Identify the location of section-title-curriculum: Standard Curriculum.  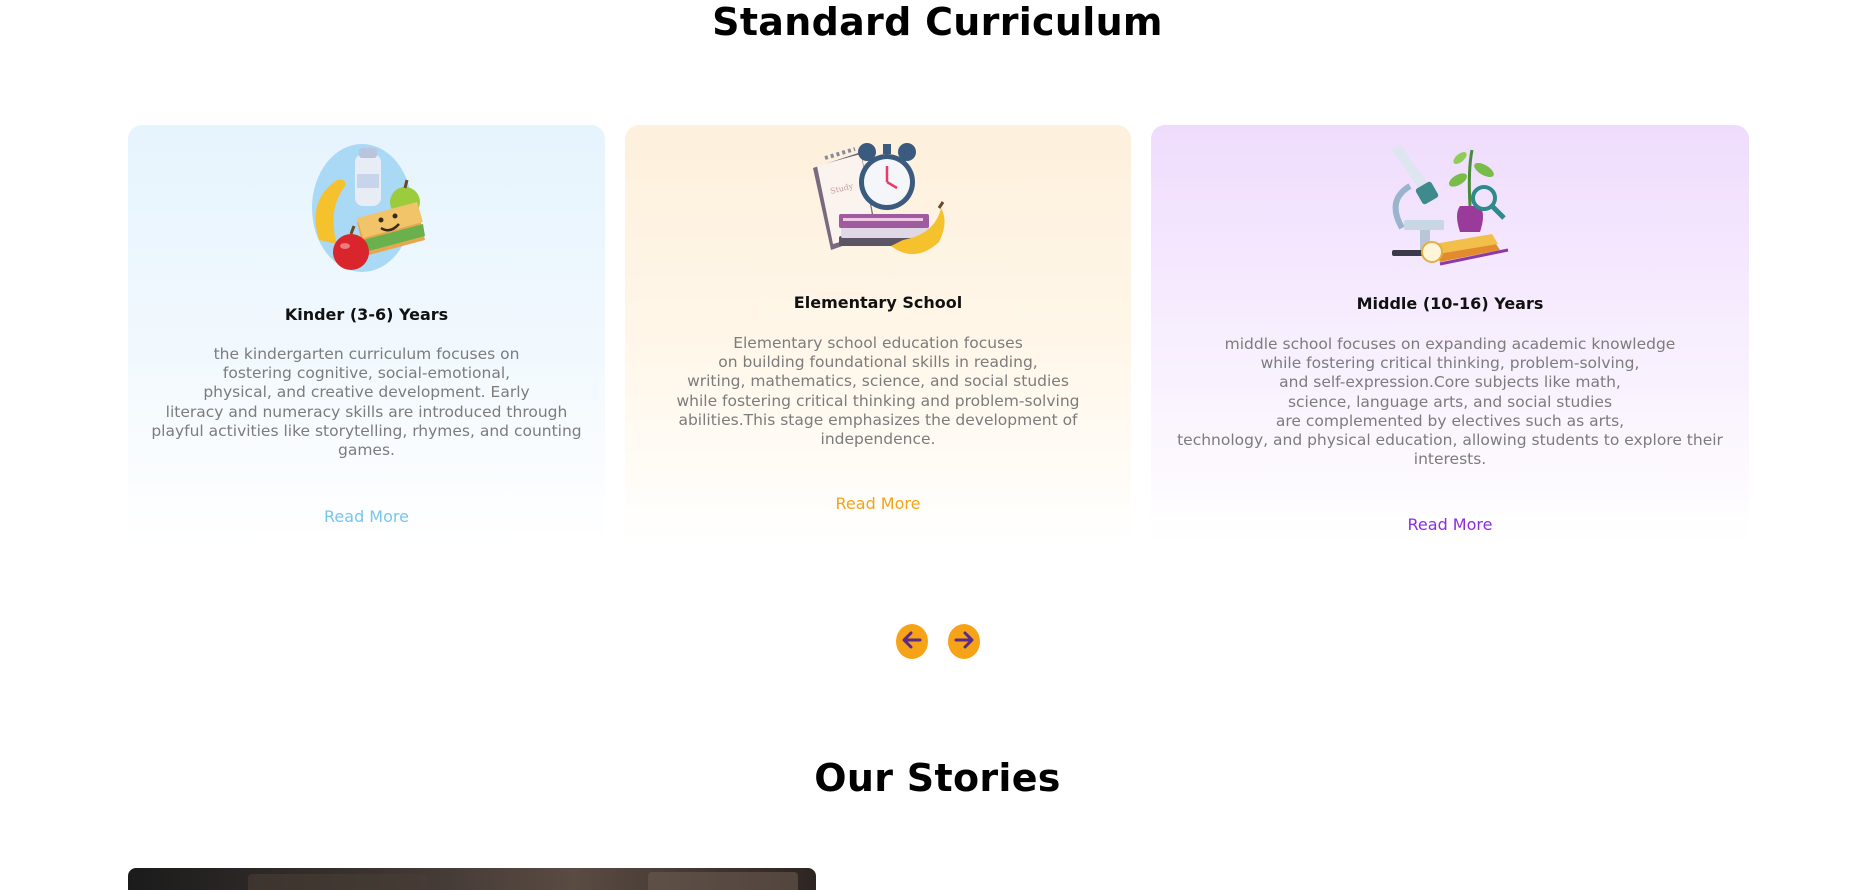
(937, 22).